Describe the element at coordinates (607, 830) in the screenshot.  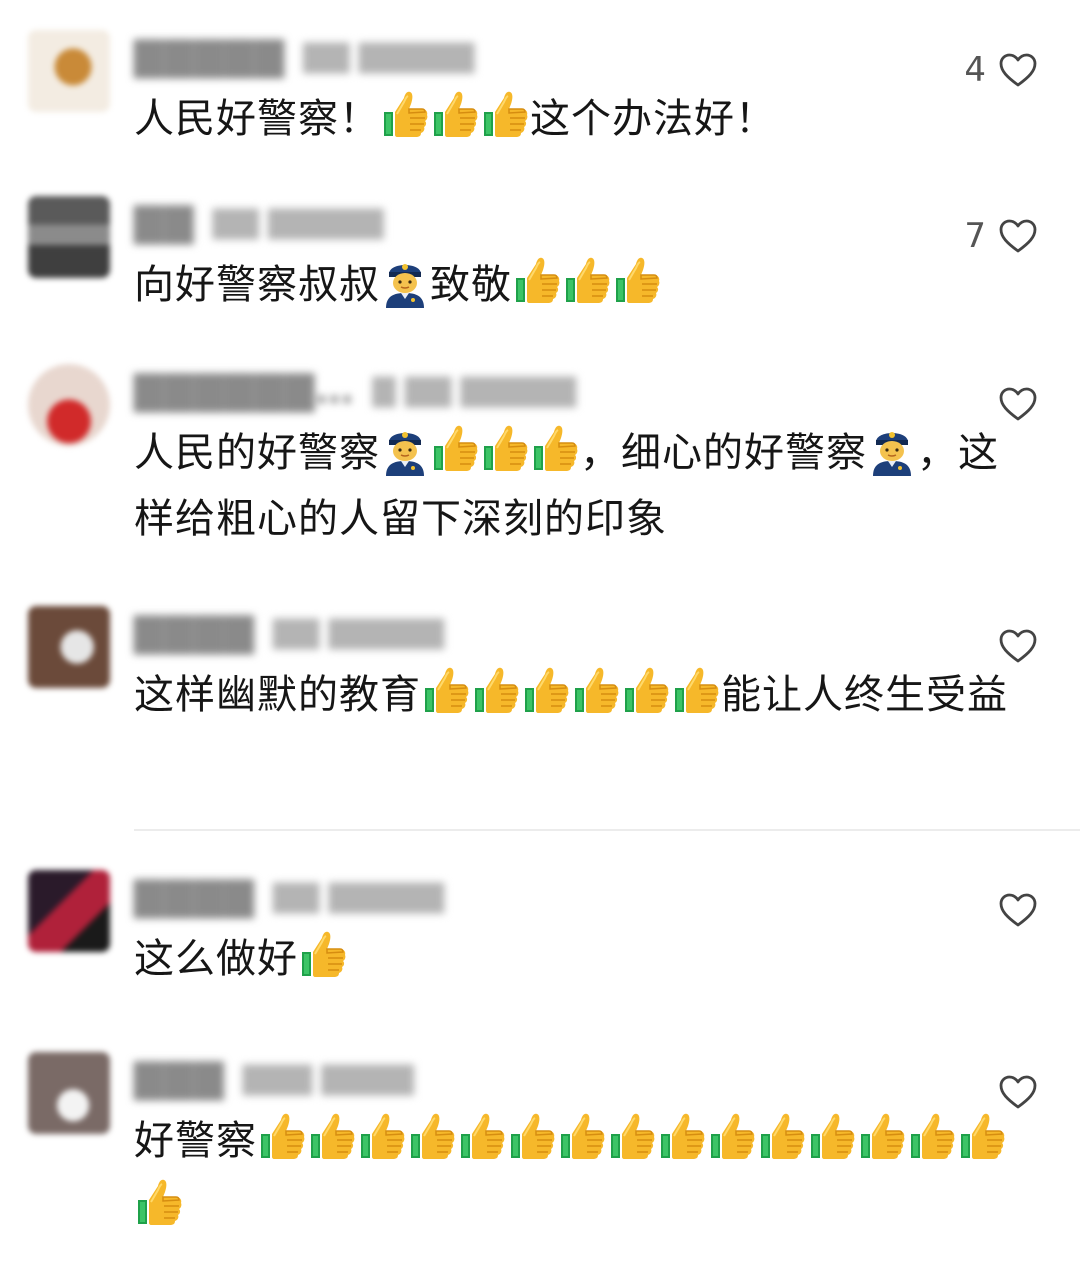
I see `section-divider` at that location.